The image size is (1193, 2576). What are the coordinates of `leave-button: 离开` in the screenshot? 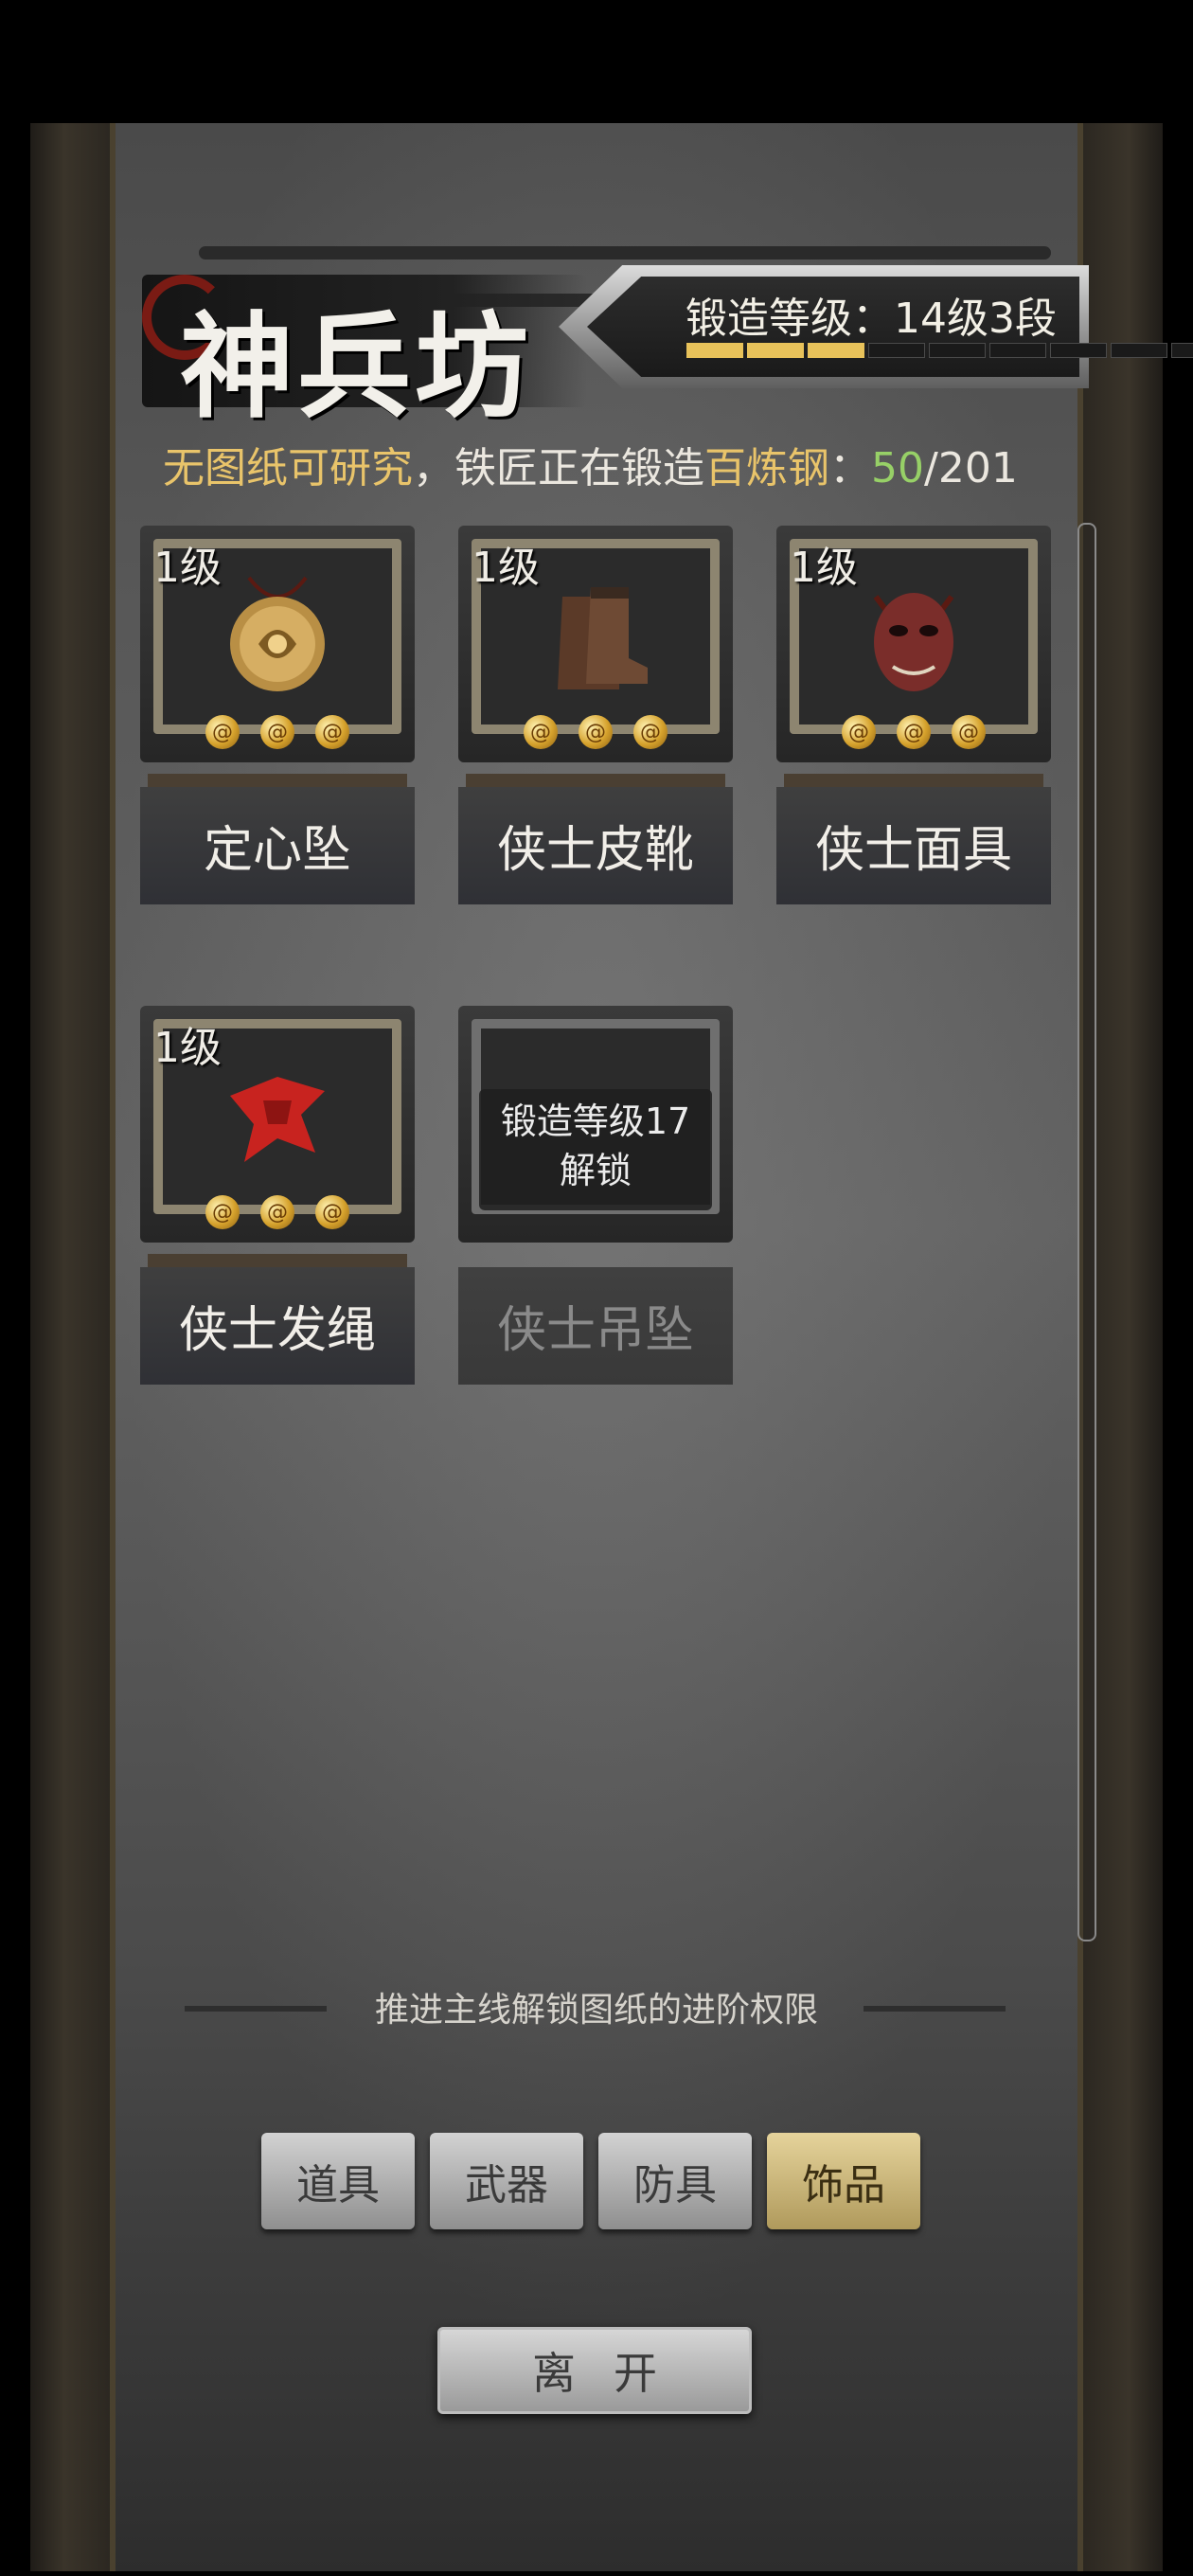 It's located at (594, 2370).